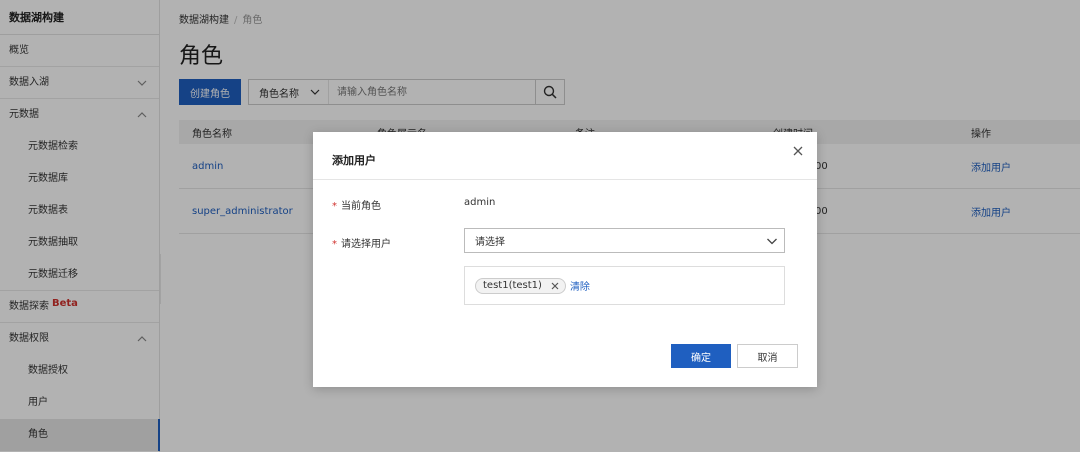 This screenshot has height=452, width=1080. I want to click on select-user-label: * 请选择用户, so click(361, 242).